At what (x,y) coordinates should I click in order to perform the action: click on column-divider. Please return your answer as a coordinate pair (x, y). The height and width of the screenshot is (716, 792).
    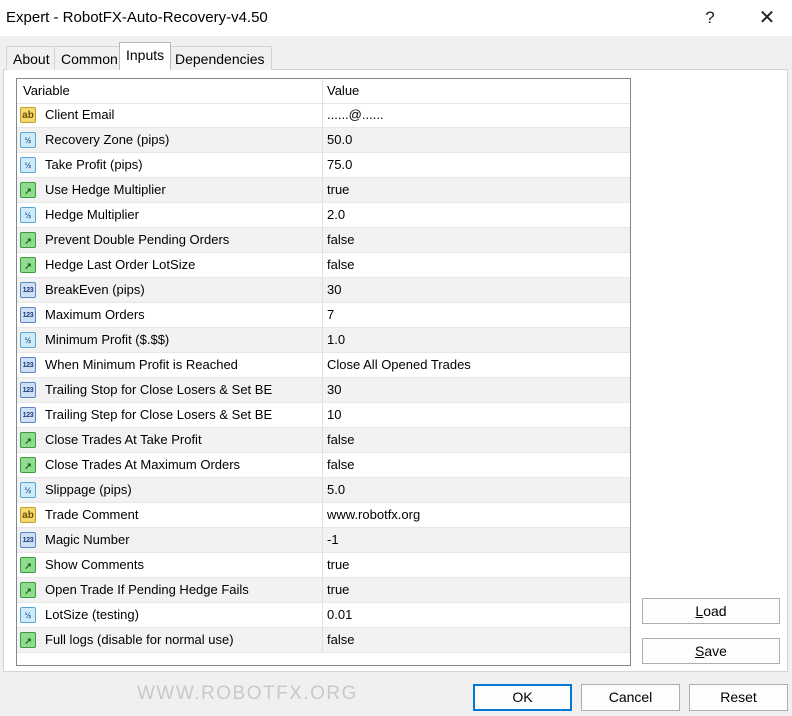
    Looking at the image, I should click on (322, 91).